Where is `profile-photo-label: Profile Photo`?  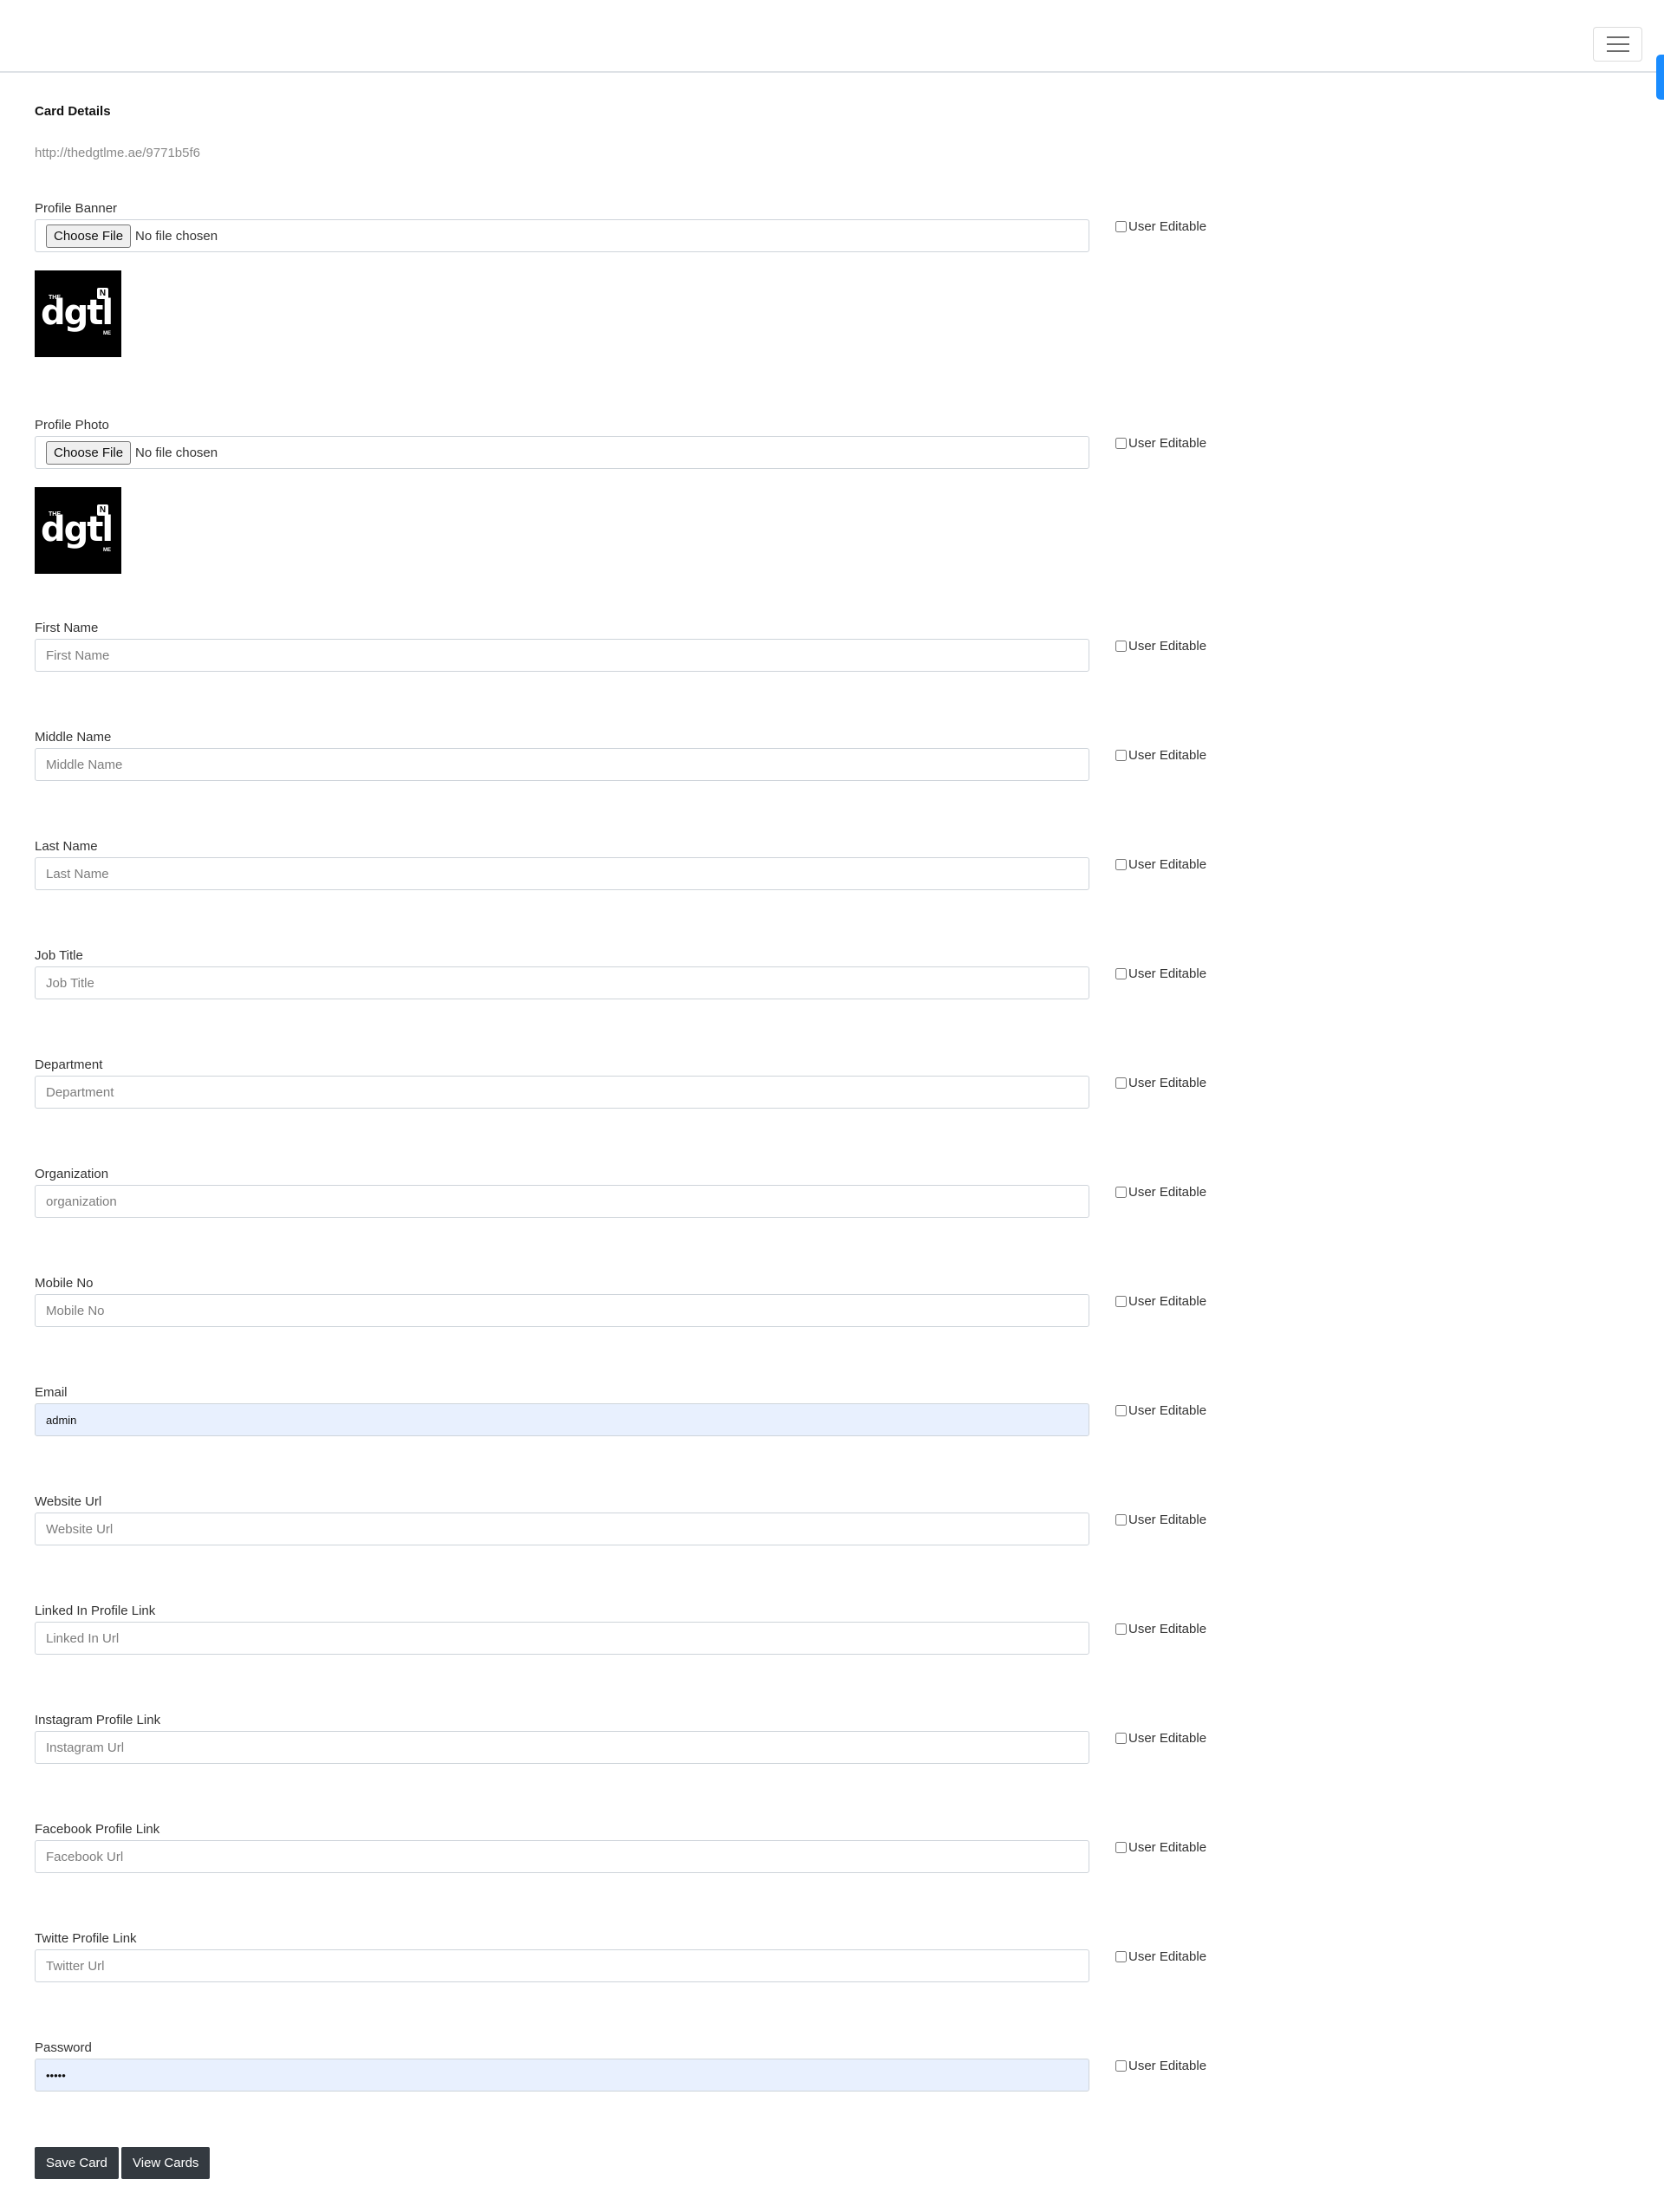
profile-photo-label: Profile Photo is located at coordinates (72, 425).